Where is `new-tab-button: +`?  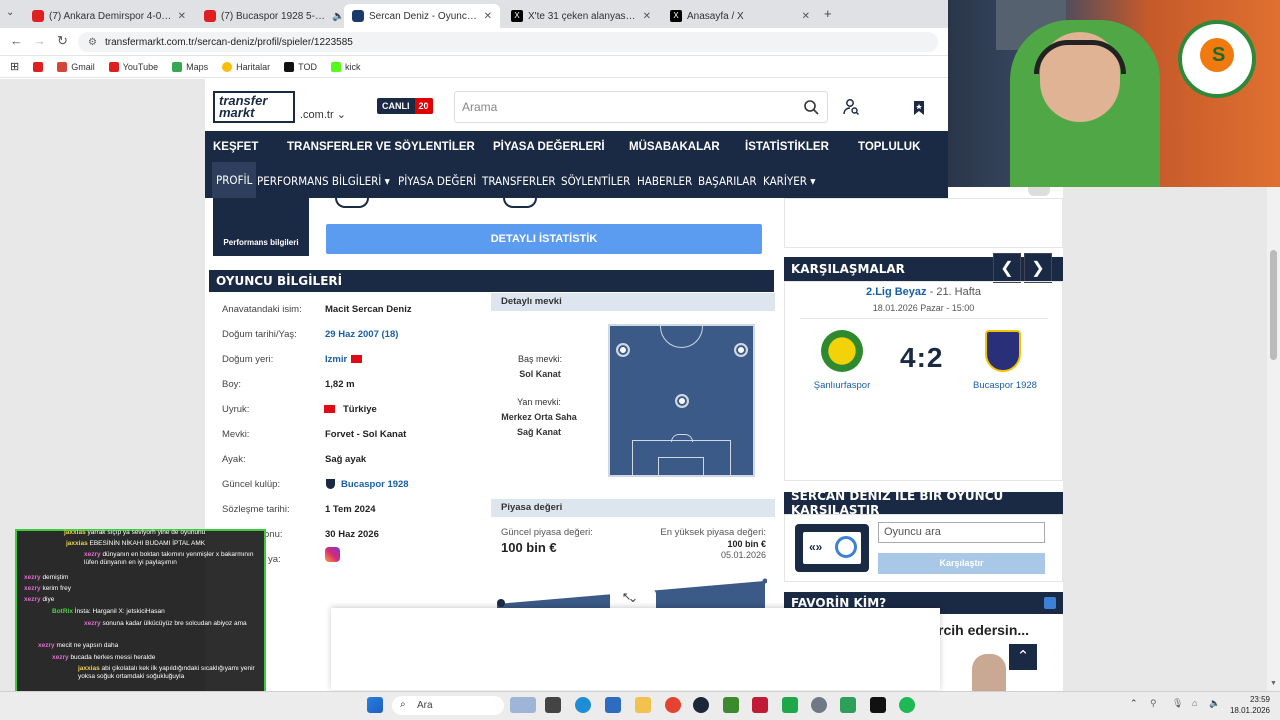
new-tab-button: + is located at coordinates (828, 13).